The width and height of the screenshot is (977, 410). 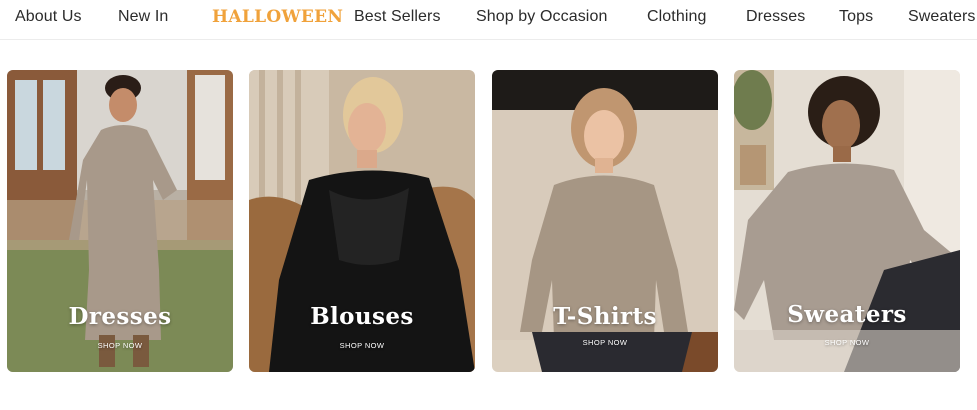 What do you see at coordinates (541, 17) in the screenshot?
I see `nav-item-shop-by-occasion: Shop by Occasion` at bounding box center [541, 17].